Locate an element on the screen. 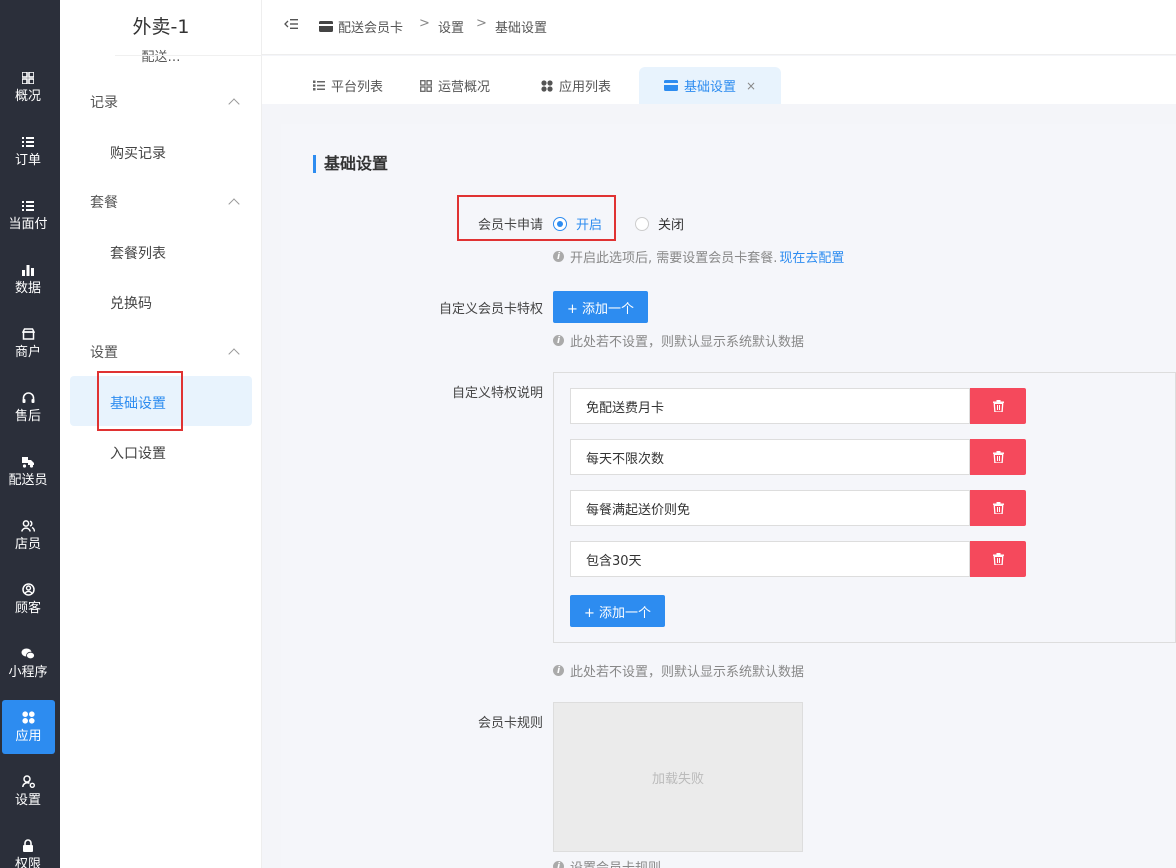 The height and width of the screenshot is (868, 1176). rules-label: 会员卡规则 is located at coordinates (510, 723).